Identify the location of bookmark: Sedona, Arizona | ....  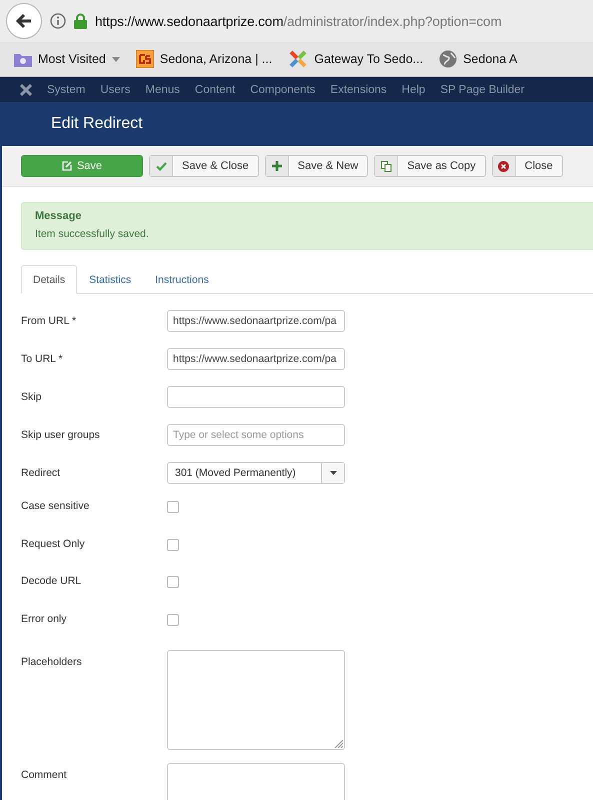
(204, 59).